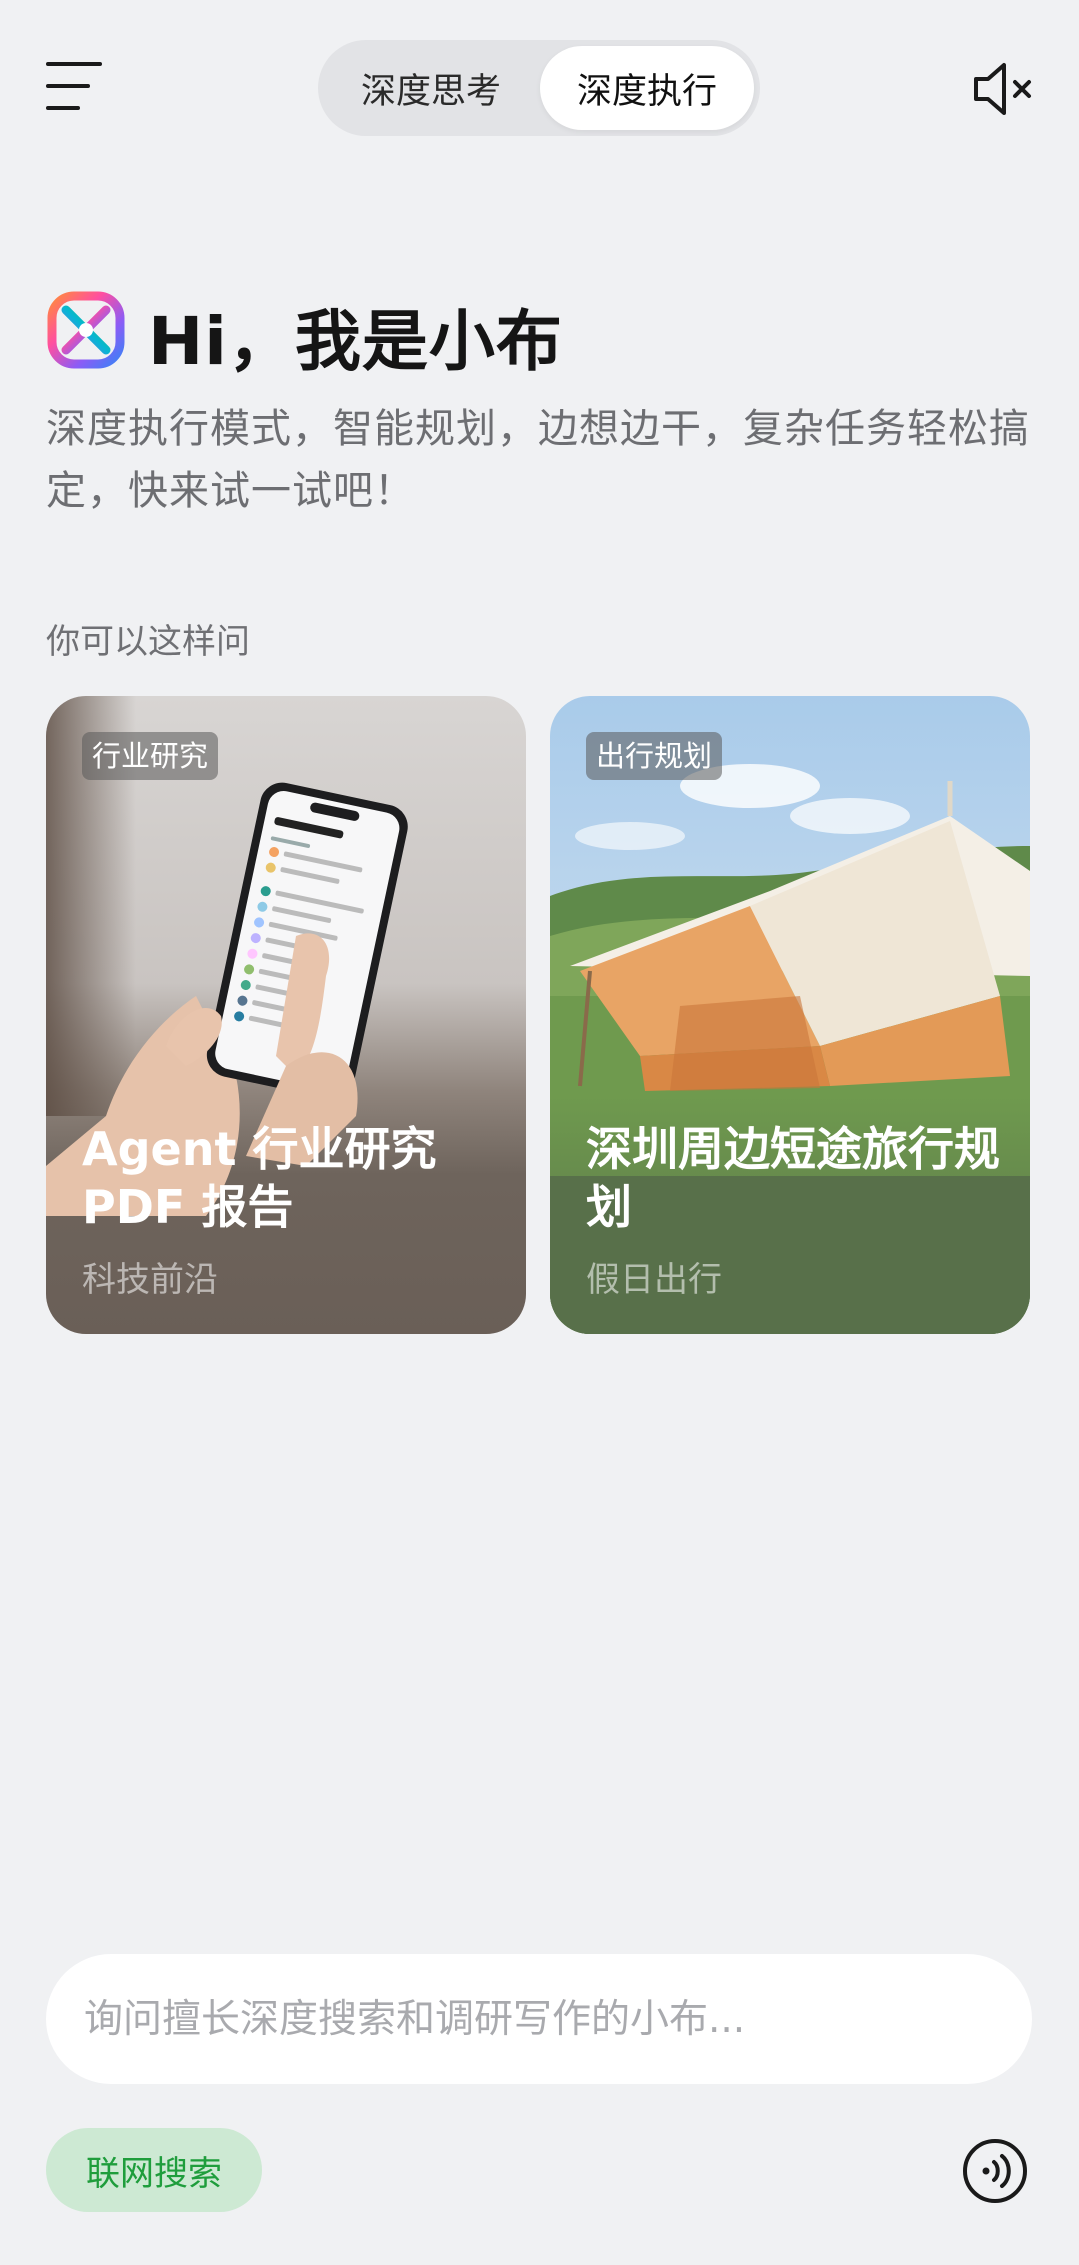  I want to click on suggestion-card-travel-planning: 出行规划 深圳周边短途旅行规划 假日出行, so click(790, 1015).